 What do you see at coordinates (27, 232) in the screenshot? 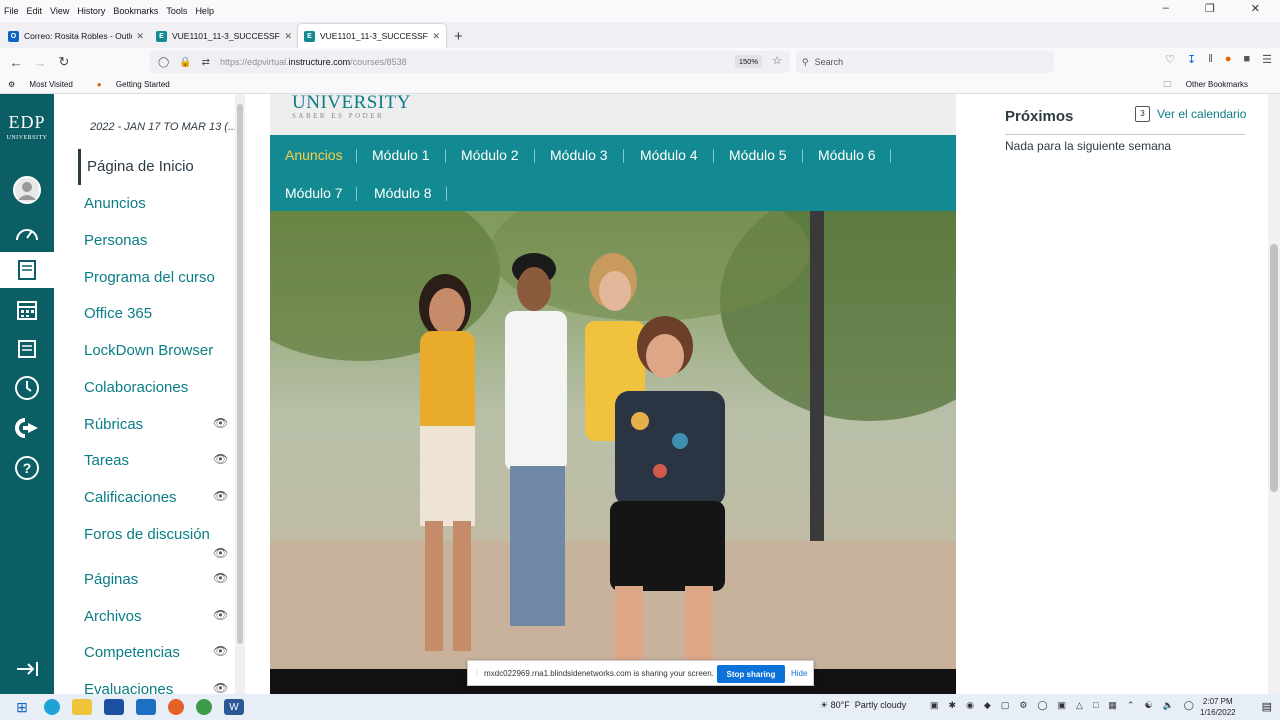
I see `dashboard-icon` at bounding box center [27, 232].